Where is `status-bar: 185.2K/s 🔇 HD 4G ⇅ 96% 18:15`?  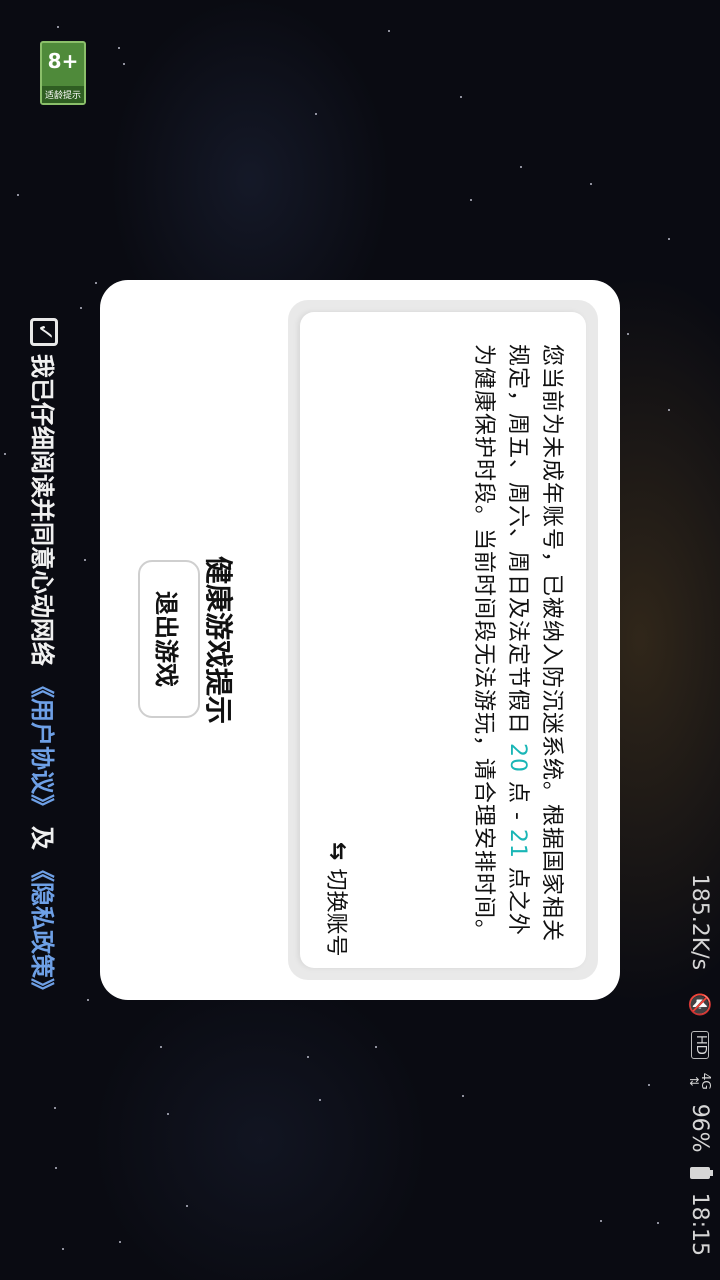
status-bar: 185.2K/s 🔇 HD 4G ⇅ 96% 18:15 is located at coordinates (700, 640).